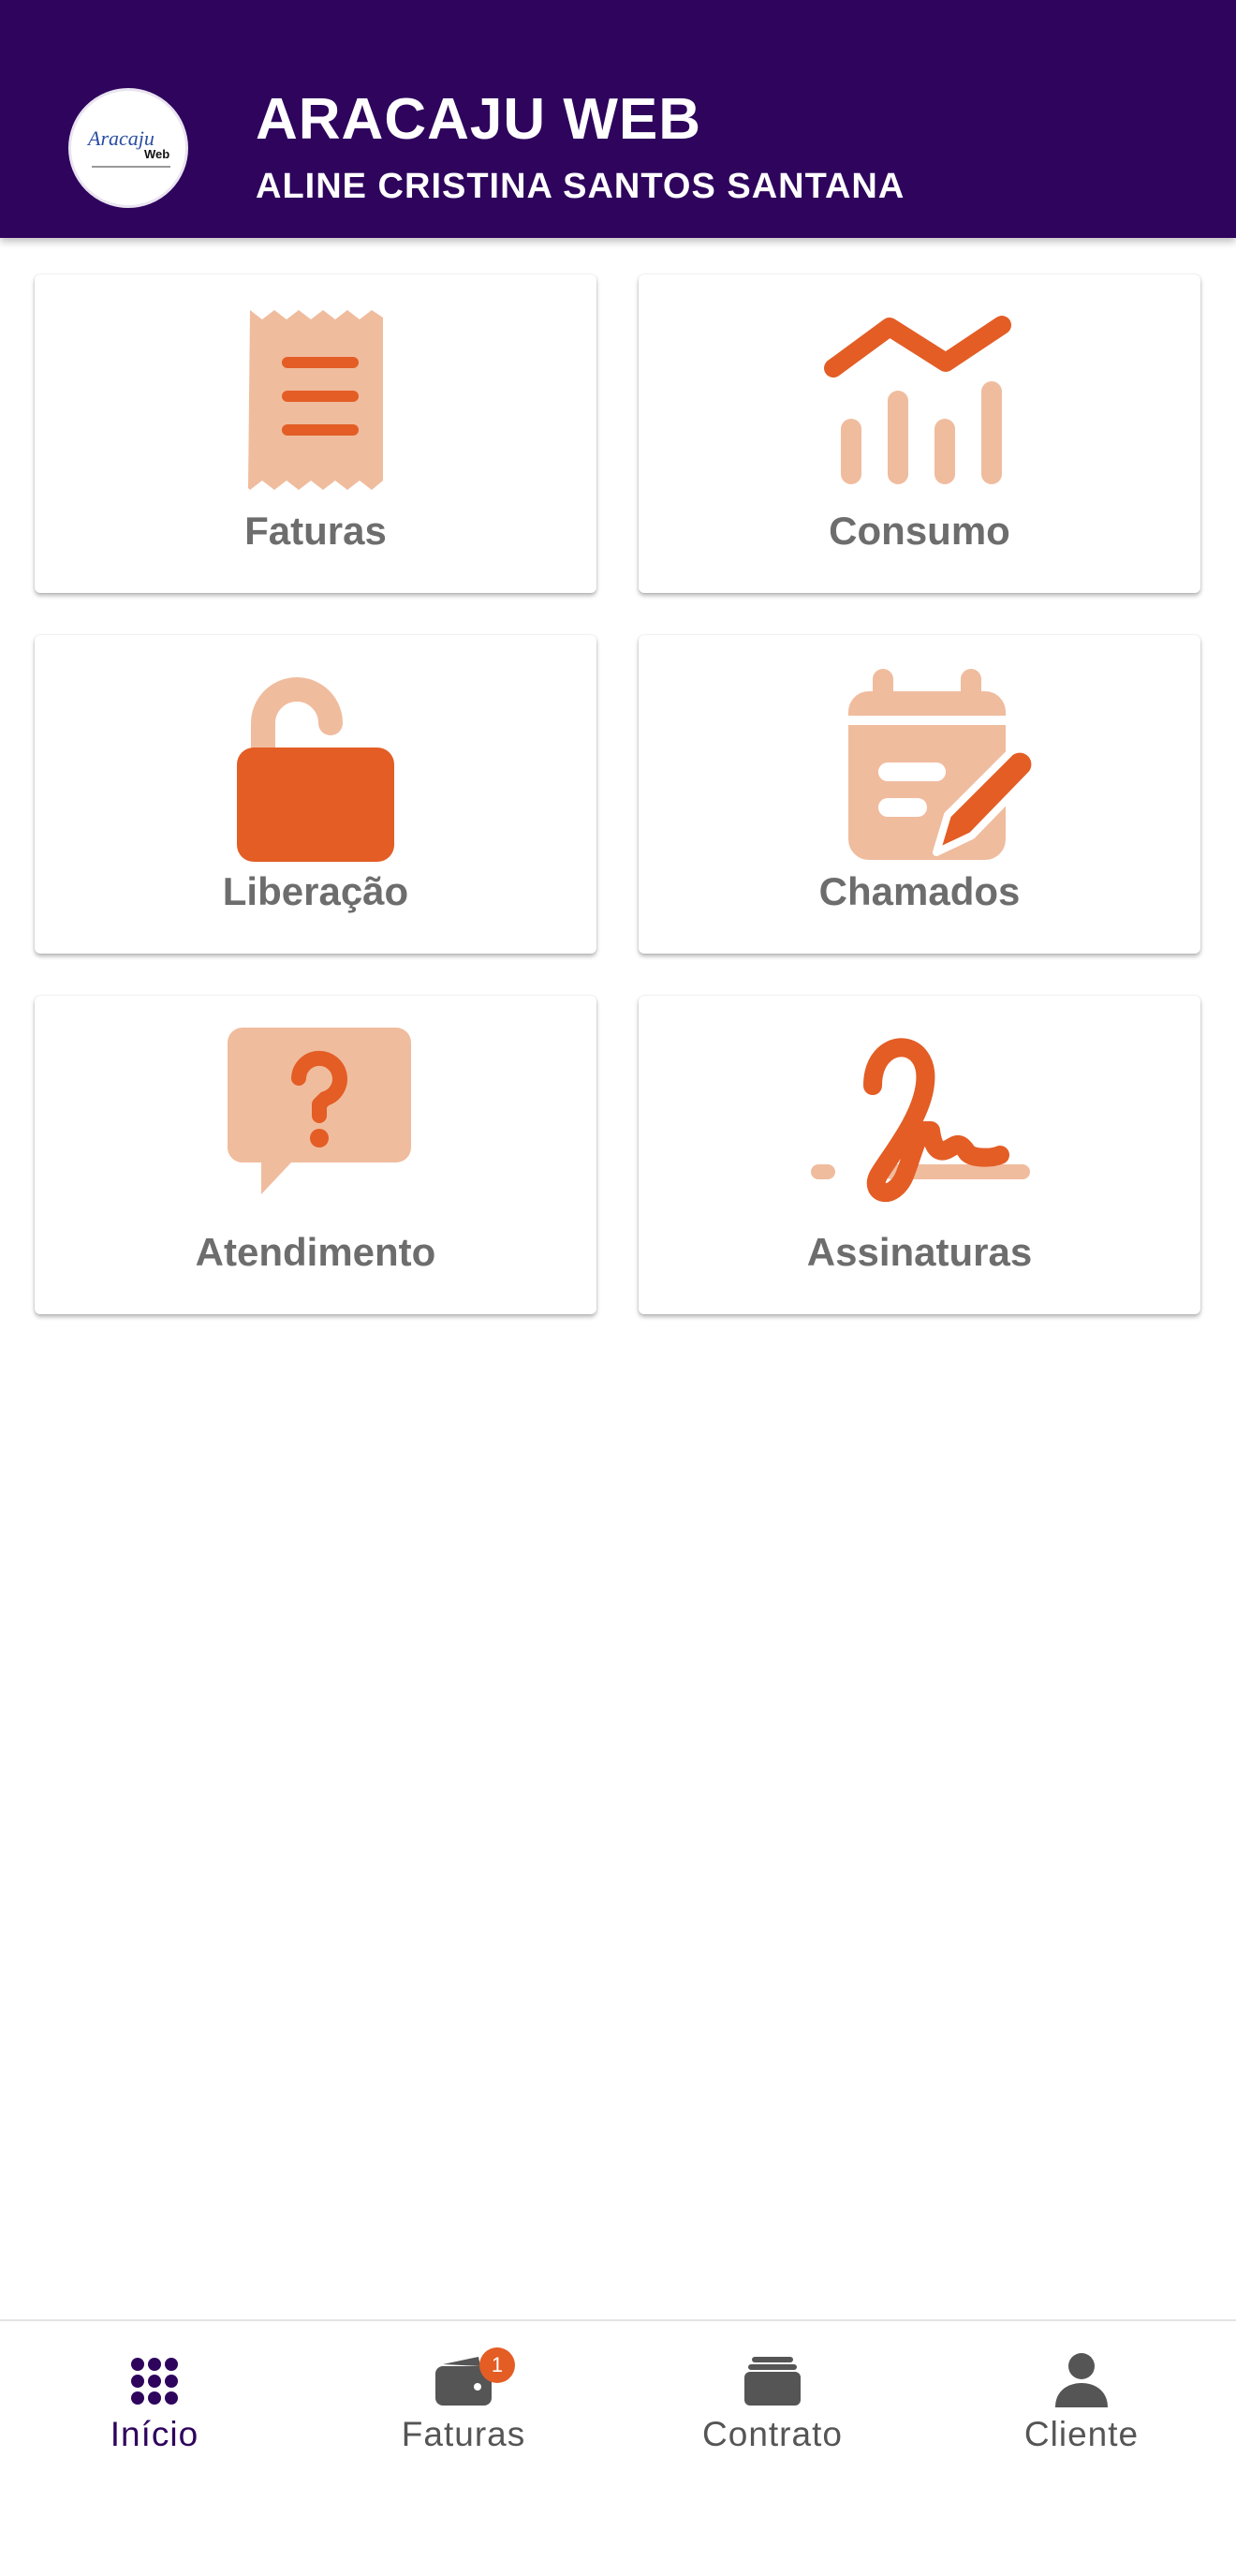 The height and width of the screenshot is (2576, 1236). What do you see at coordinates (919, 761) in the screenshot?
I see `calendar-edit-icon` at bounding box center [919, 761].